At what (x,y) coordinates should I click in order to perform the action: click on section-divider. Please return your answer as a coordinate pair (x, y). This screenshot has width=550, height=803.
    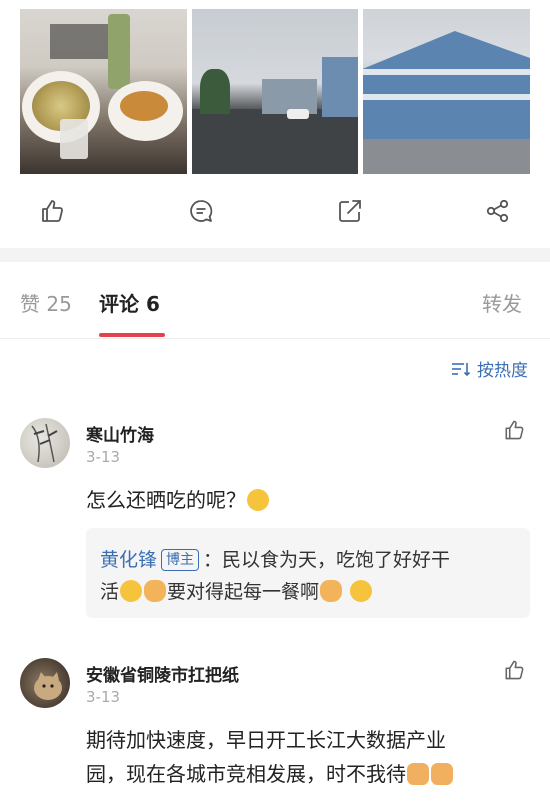
    Looking at the image, I should click on (275, 255).